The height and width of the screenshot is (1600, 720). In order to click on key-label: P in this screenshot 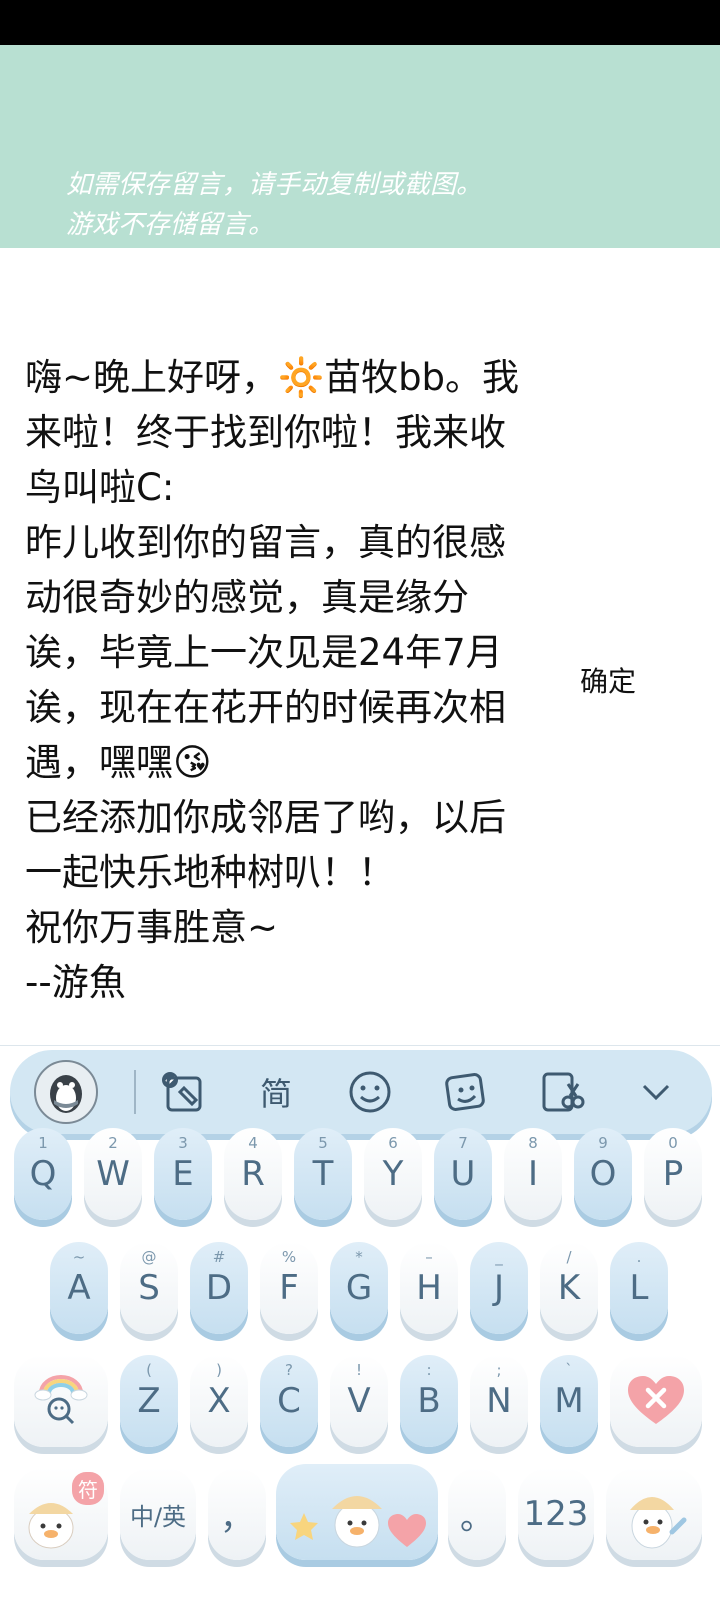, I will do `click(673, 1174)`.